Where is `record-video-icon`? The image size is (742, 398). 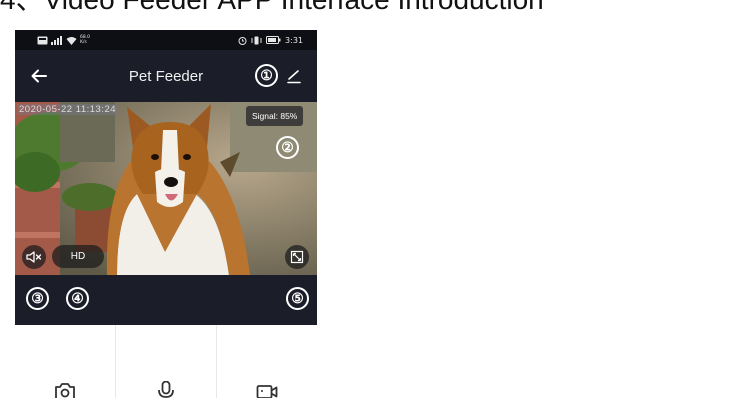 record-video-icon is located at coordinates (267, 391).